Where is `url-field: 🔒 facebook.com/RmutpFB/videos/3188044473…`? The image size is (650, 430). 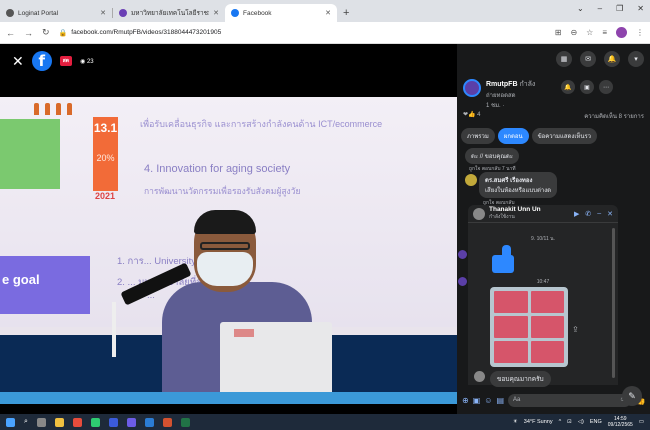 url-field: 🔒 facebook.com/RmutpFB/videos/3188044473… is located at coordinates (302, 33).